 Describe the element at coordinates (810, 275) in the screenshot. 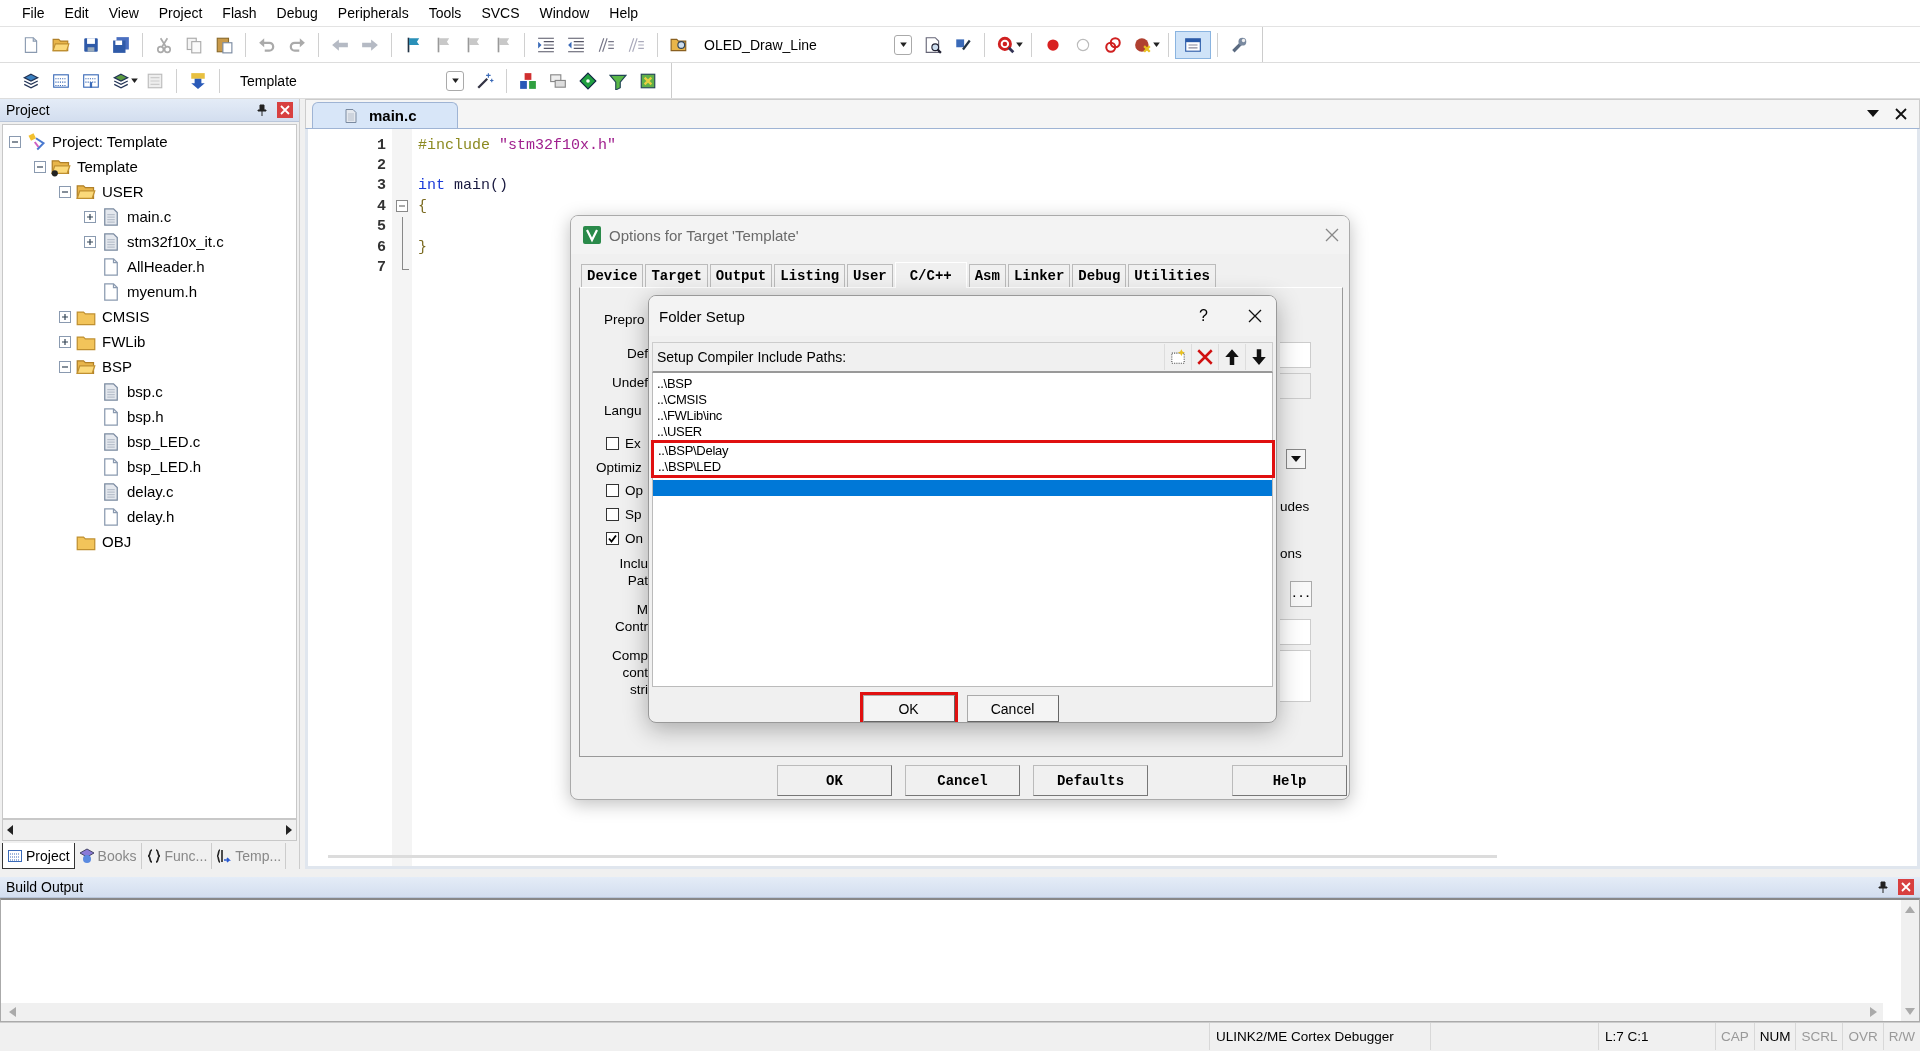

I see `dialog-tab: Listing` at that location.